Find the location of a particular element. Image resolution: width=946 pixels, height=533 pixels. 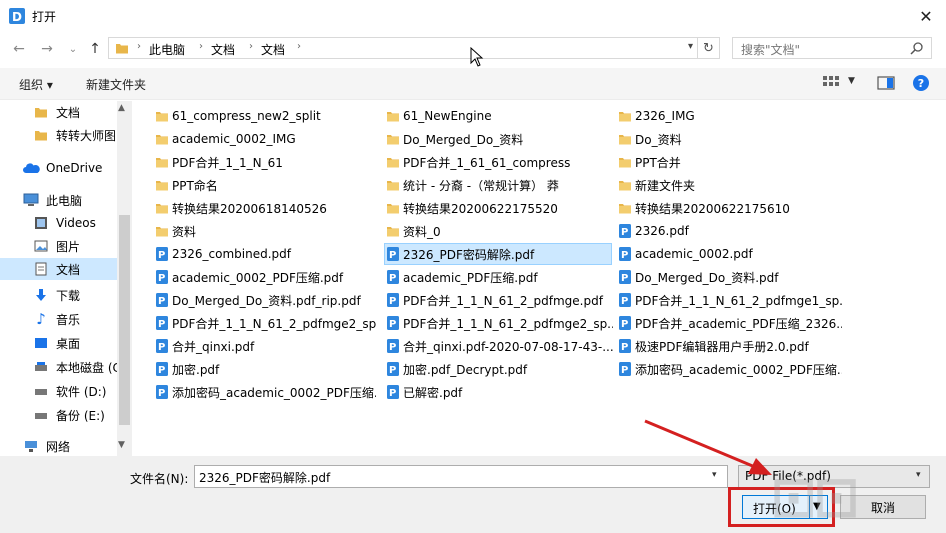

help-button: ? is located at coordinates (921, 83).